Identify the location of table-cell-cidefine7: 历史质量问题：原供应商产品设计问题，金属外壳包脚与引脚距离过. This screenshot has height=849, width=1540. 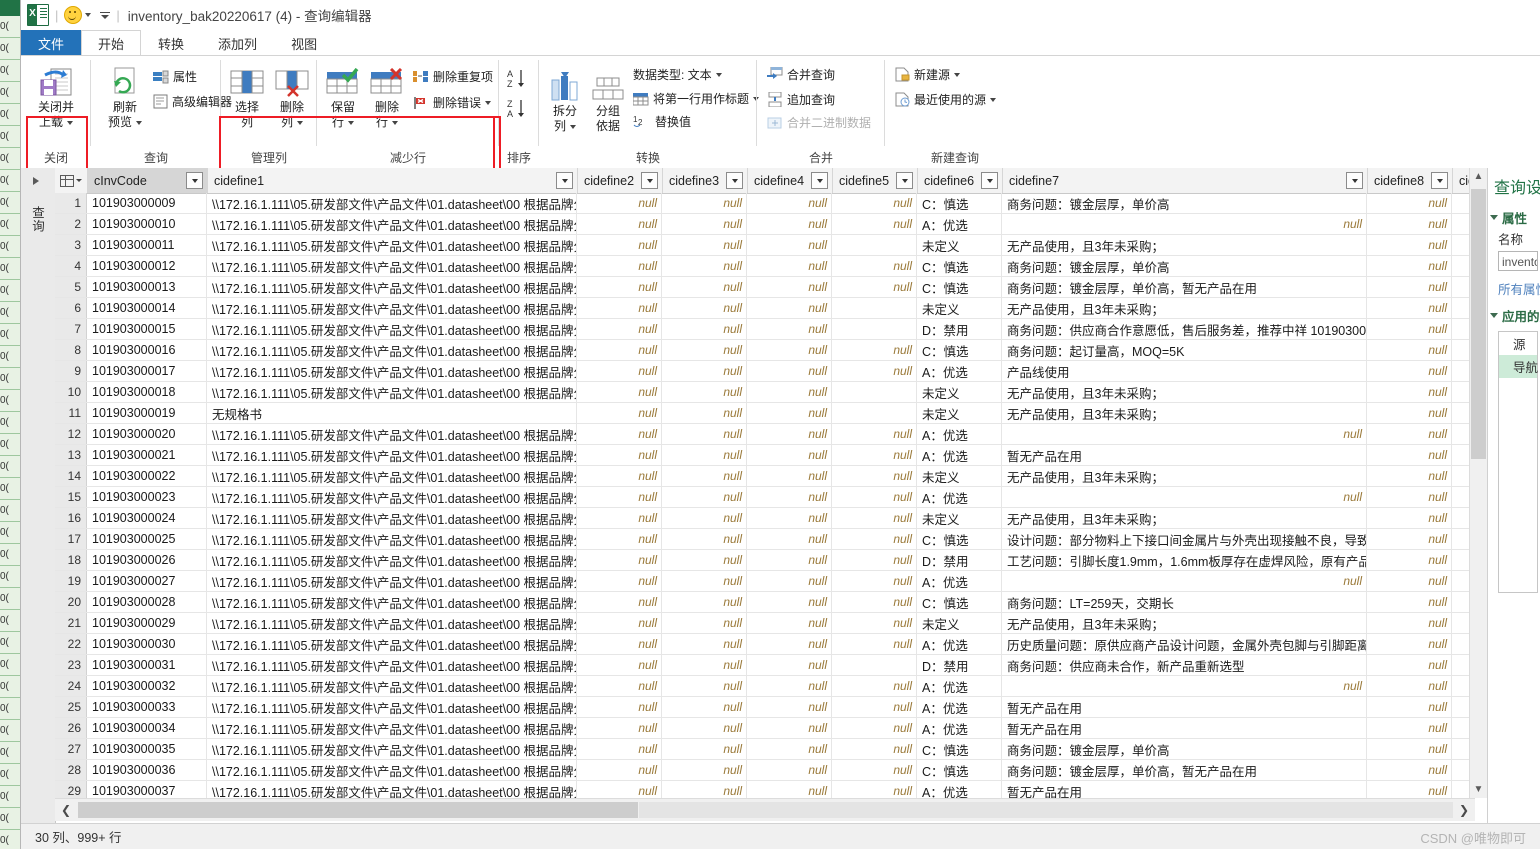
(1184, 644).